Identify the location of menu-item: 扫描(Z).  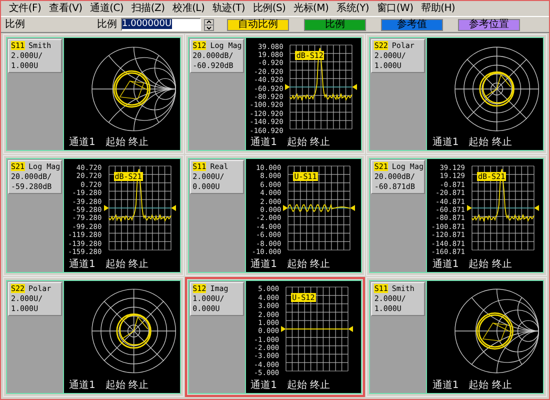
(148, 9).